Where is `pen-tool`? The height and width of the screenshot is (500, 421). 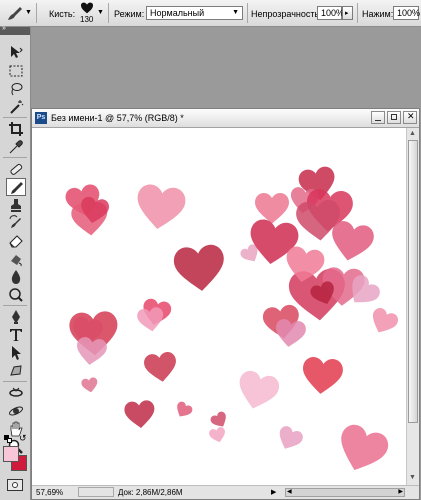 pen-tool is located at coordinates (16, 317).